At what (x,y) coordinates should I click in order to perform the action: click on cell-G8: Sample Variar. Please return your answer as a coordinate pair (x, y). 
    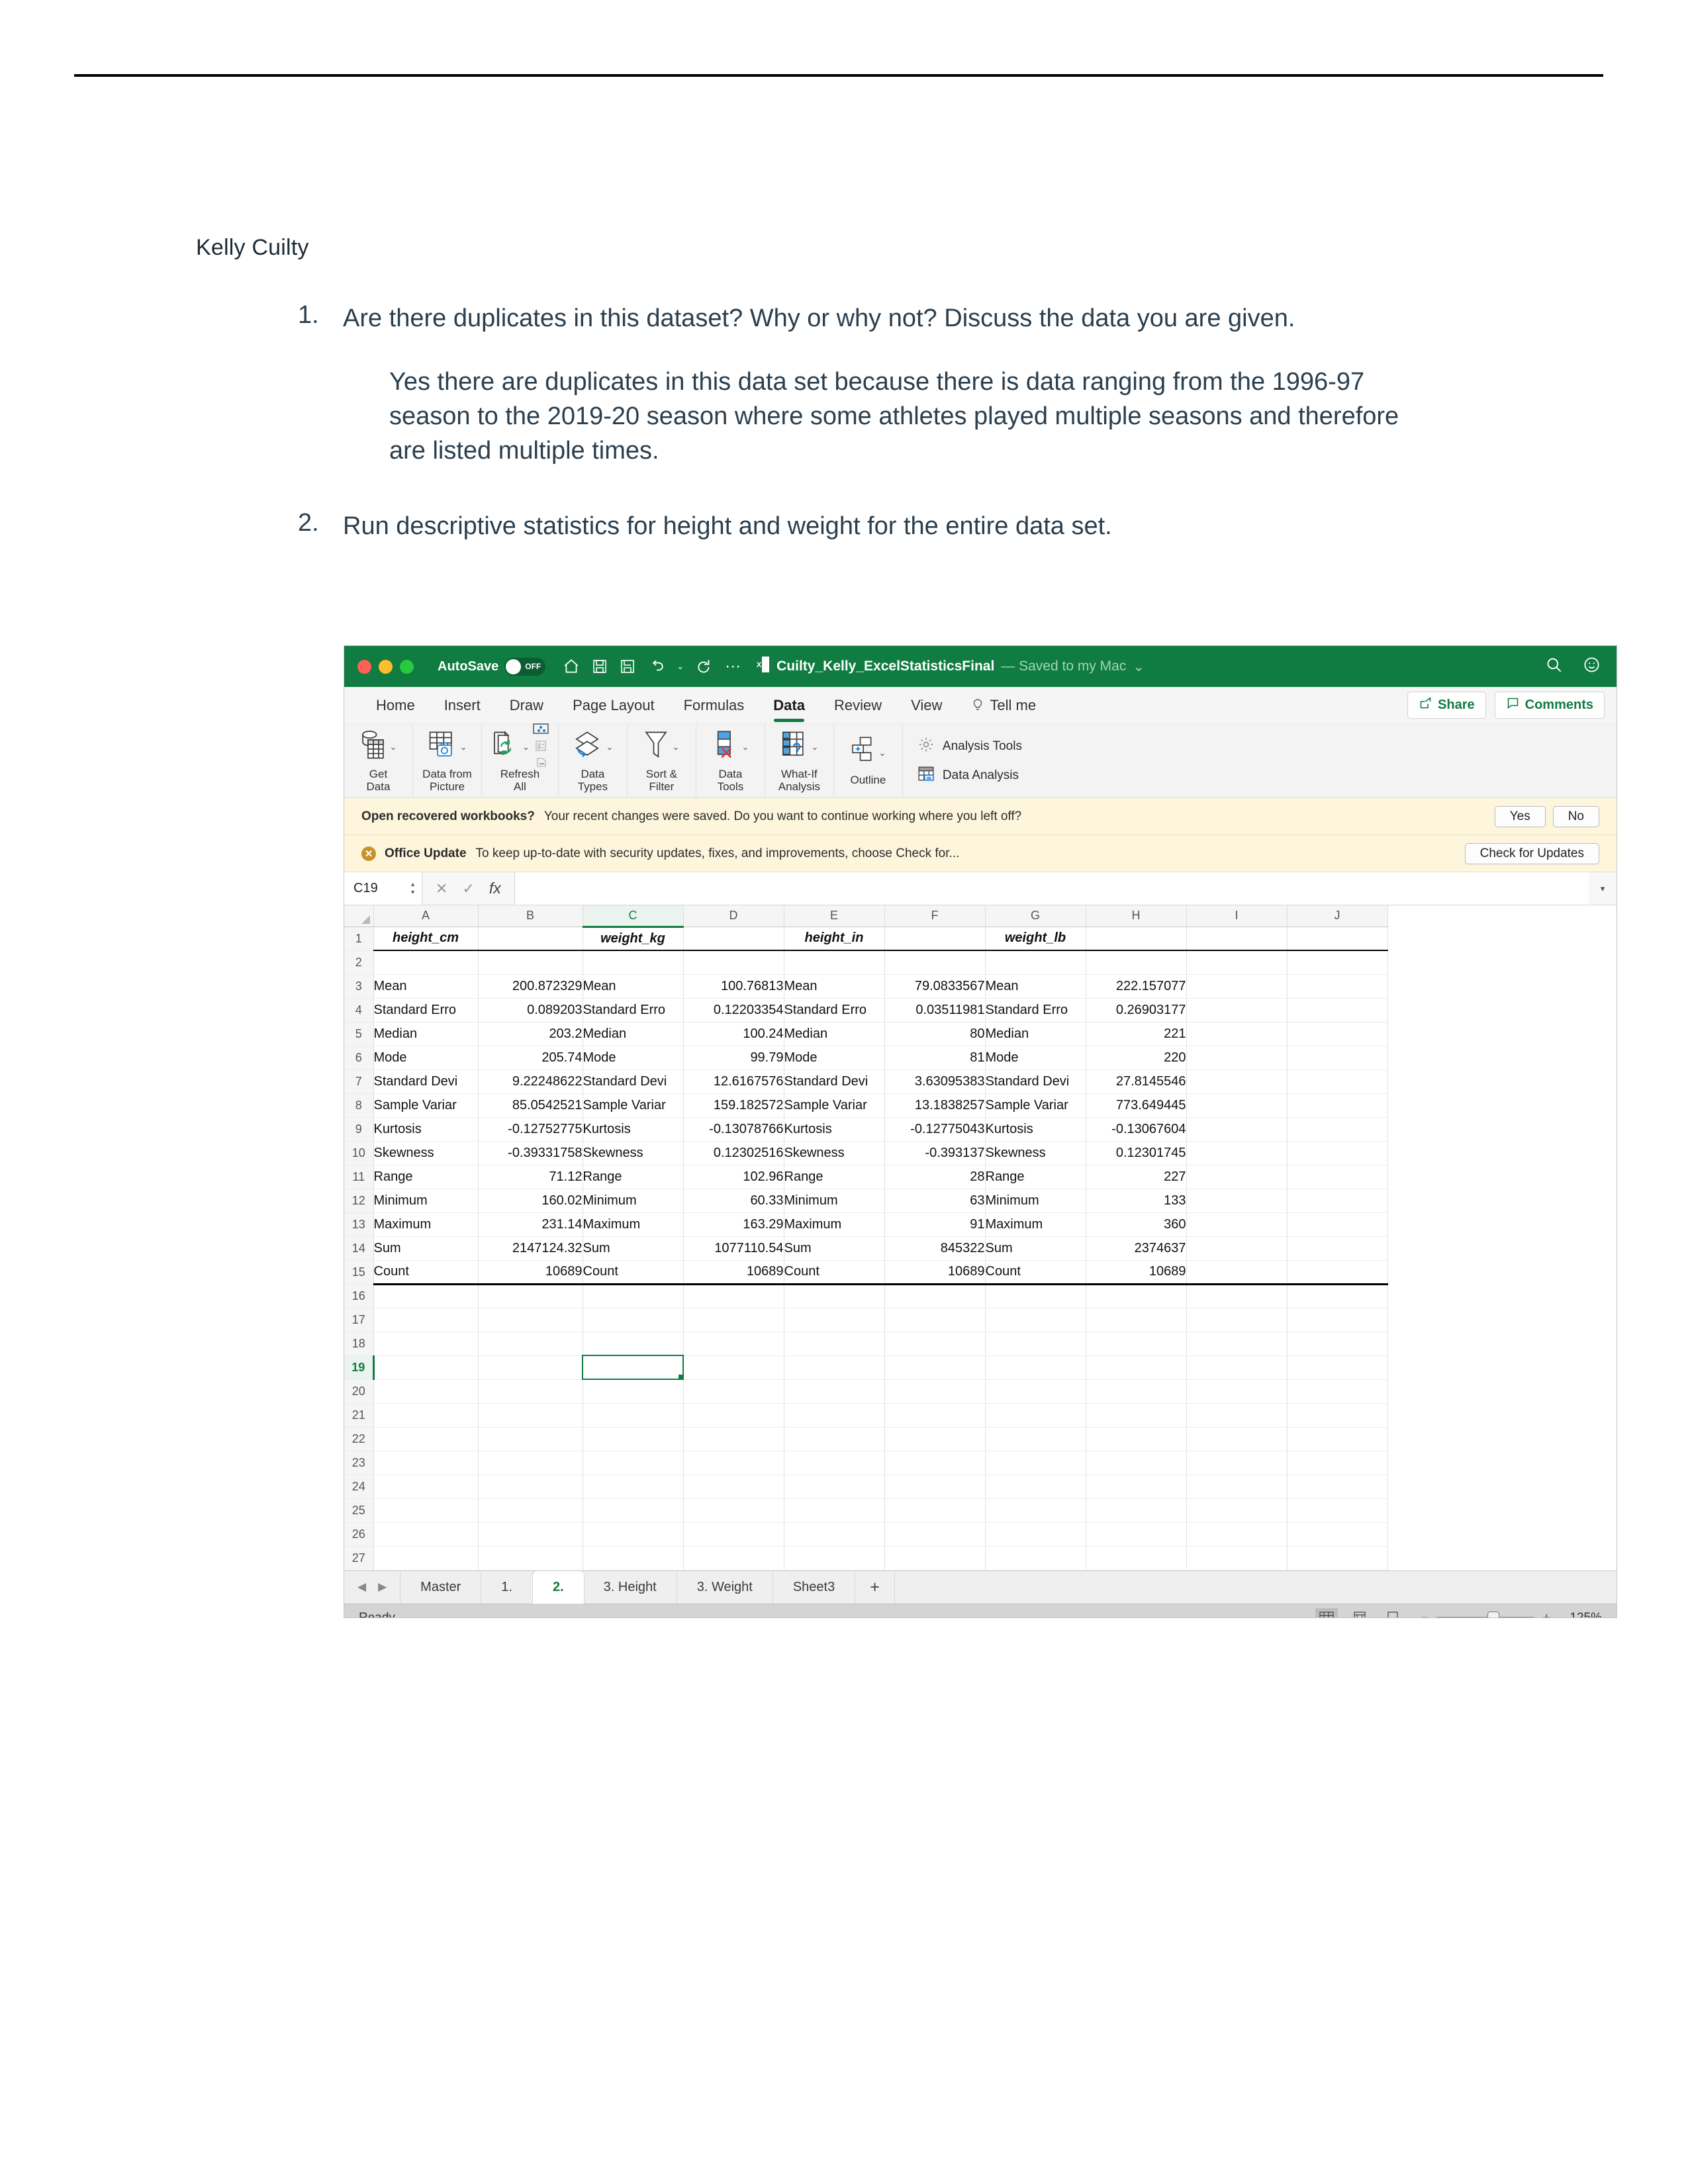
    Looking at the image, I should click on (1035, 1105).